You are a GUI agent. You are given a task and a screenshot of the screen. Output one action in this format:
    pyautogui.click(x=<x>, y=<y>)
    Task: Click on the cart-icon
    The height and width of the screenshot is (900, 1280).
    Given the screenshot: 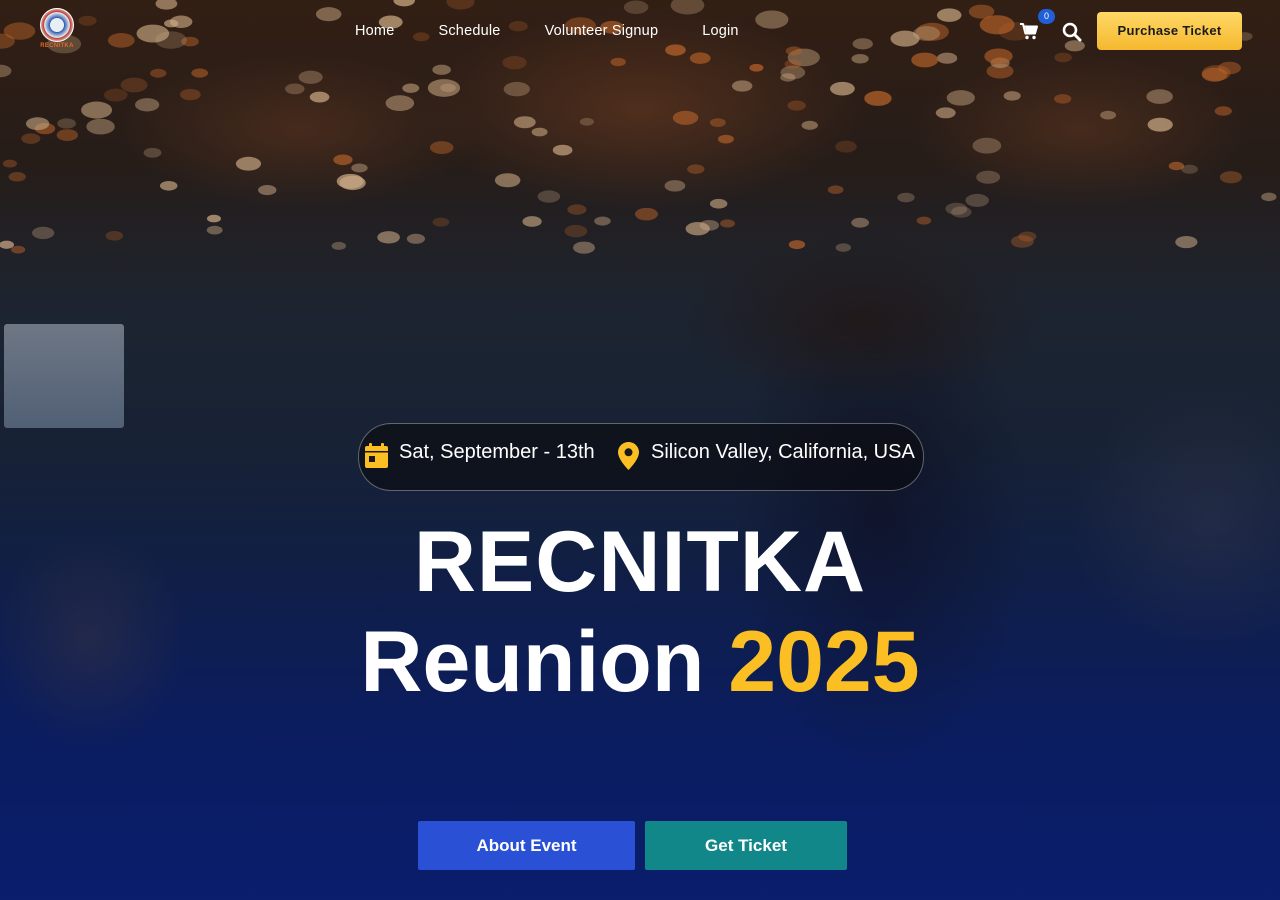 What is the action you would take?
    pyautogui.click(x=1029, y=31)
    